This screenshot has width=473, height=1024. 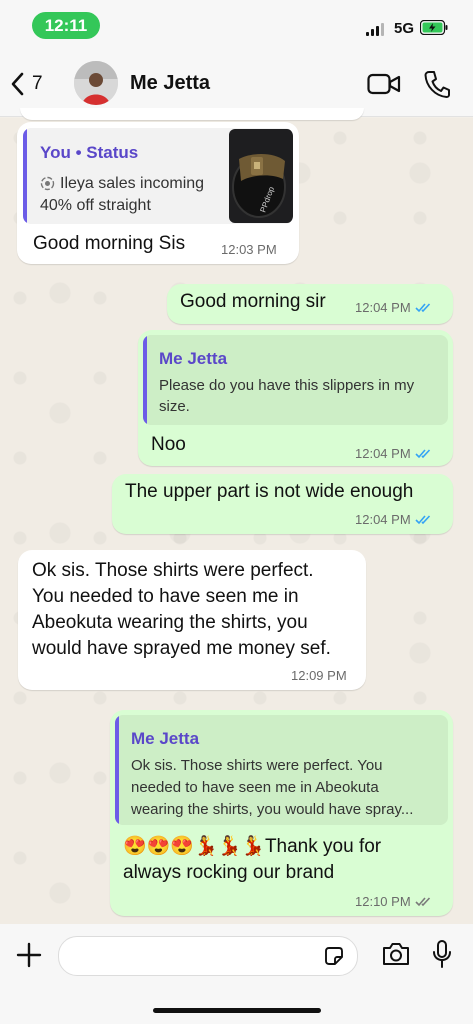 I want to click on quote-line-1: Ok sis. Those shirts were perfect. You, so click(x=257, y=765).